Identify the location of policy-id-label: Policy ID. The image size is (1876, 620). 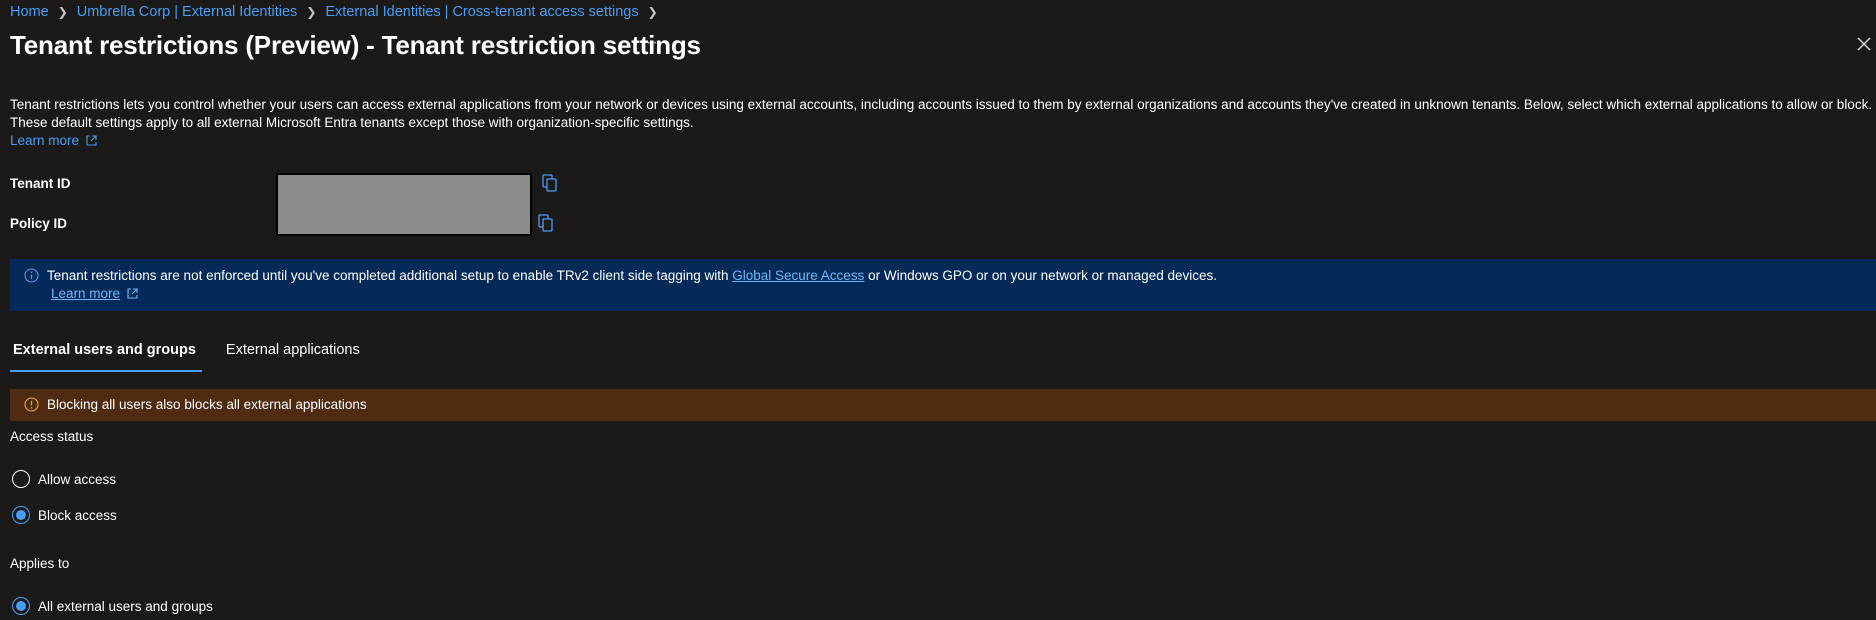
(39, 223).